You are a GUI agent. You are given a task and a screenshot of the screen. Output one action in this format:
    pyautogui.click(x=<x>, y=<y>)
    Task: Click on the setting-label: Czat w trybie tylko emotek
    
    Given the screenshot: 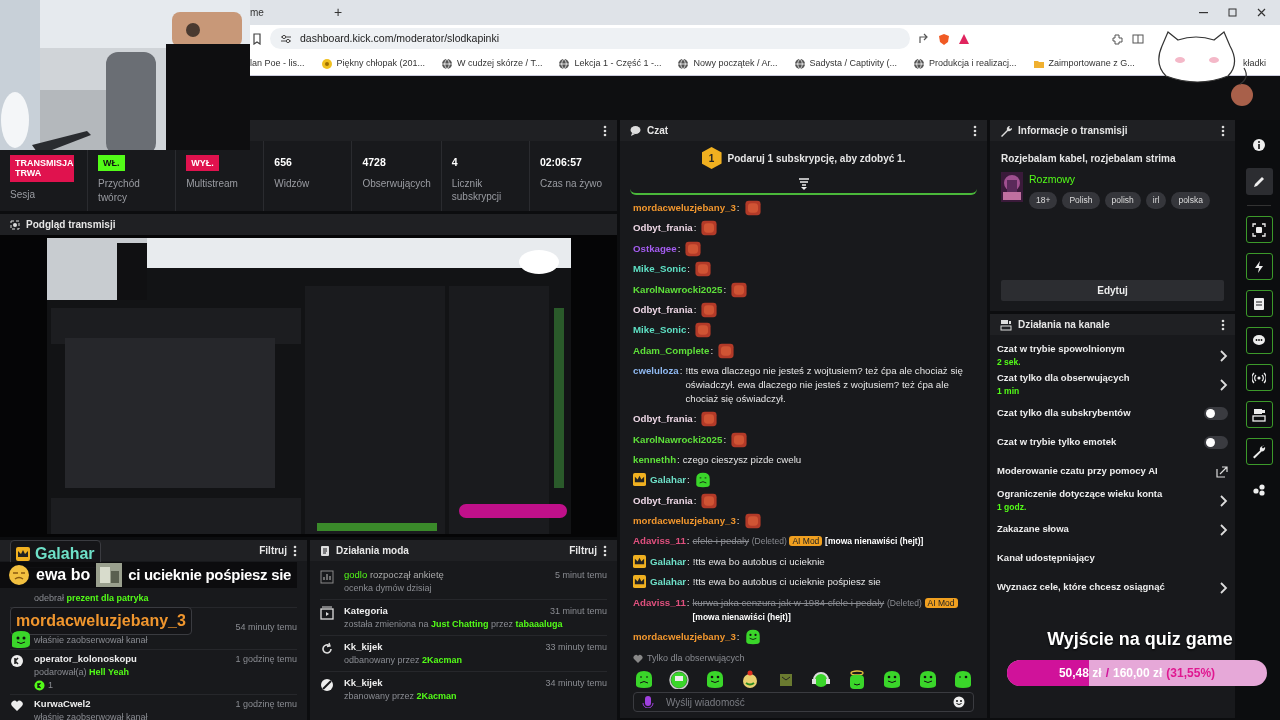 What is the action you would take?
    pyautogui.click(x=1057, y=442)
    